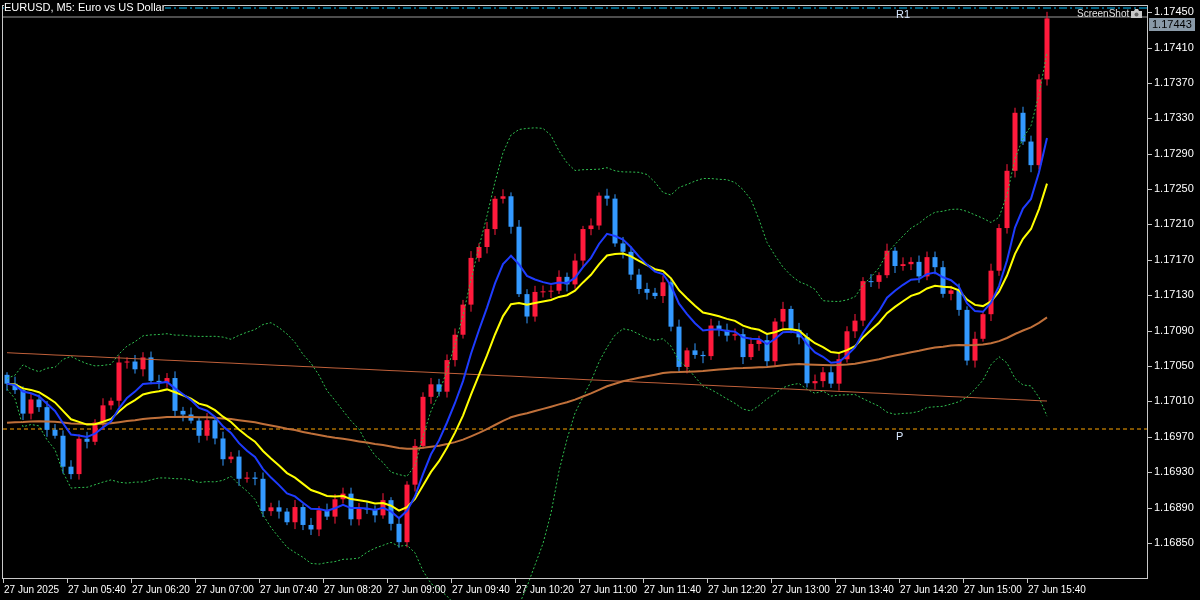 The image size is (1200, 600). I want to click on time-axis-label: 27 Jun 11:00, so click(609, 589).